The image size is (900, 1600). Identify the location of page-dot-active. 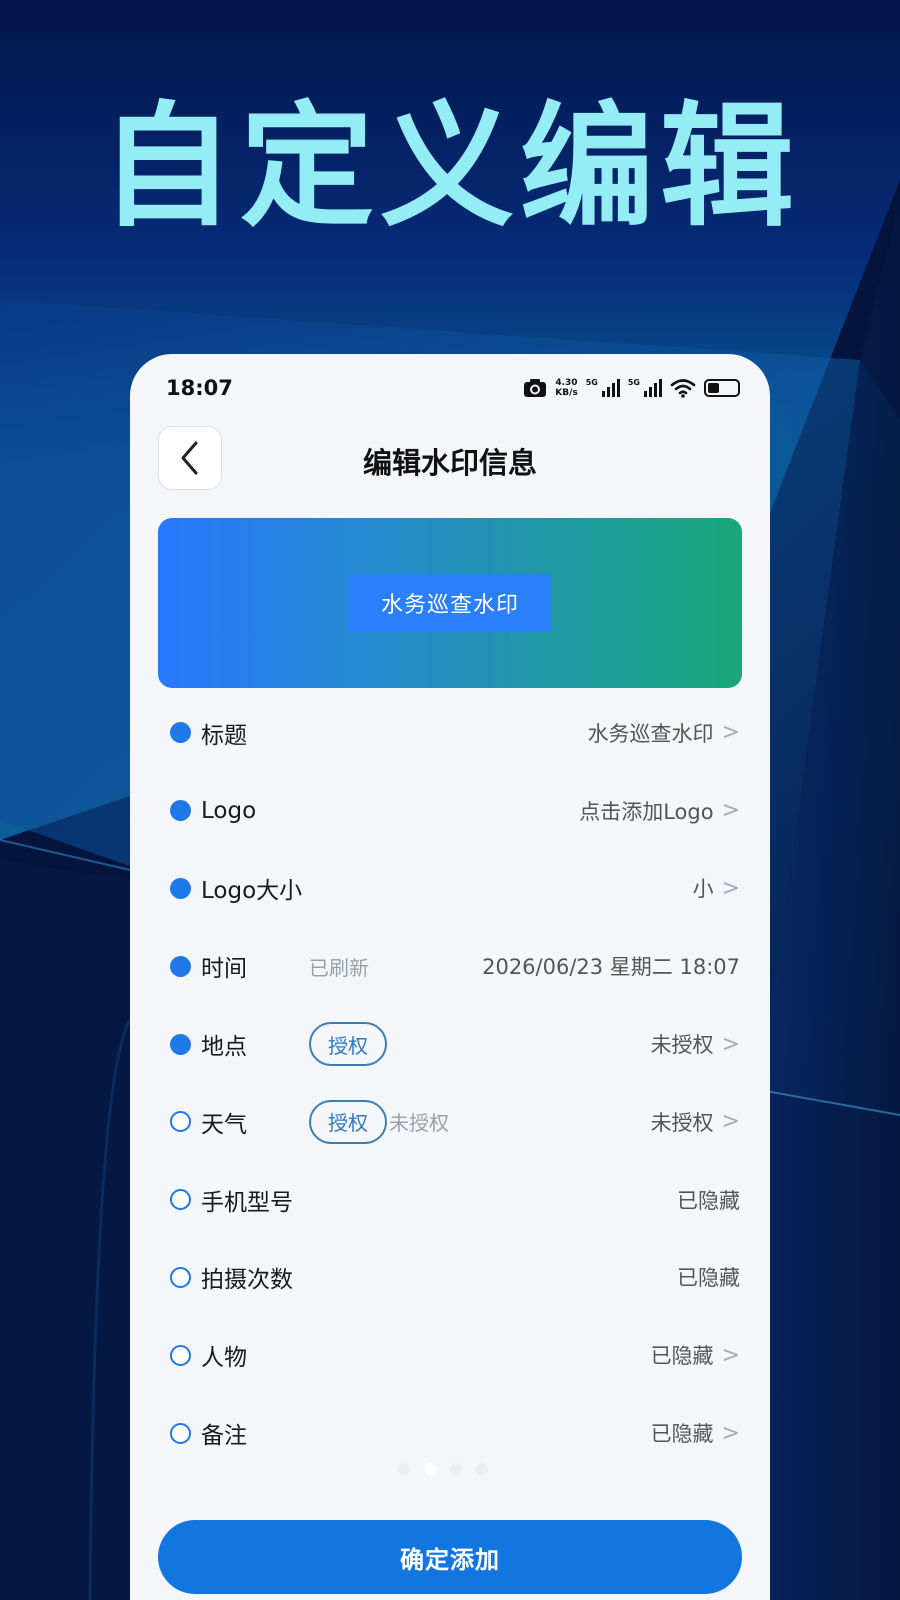
(430, 1469).